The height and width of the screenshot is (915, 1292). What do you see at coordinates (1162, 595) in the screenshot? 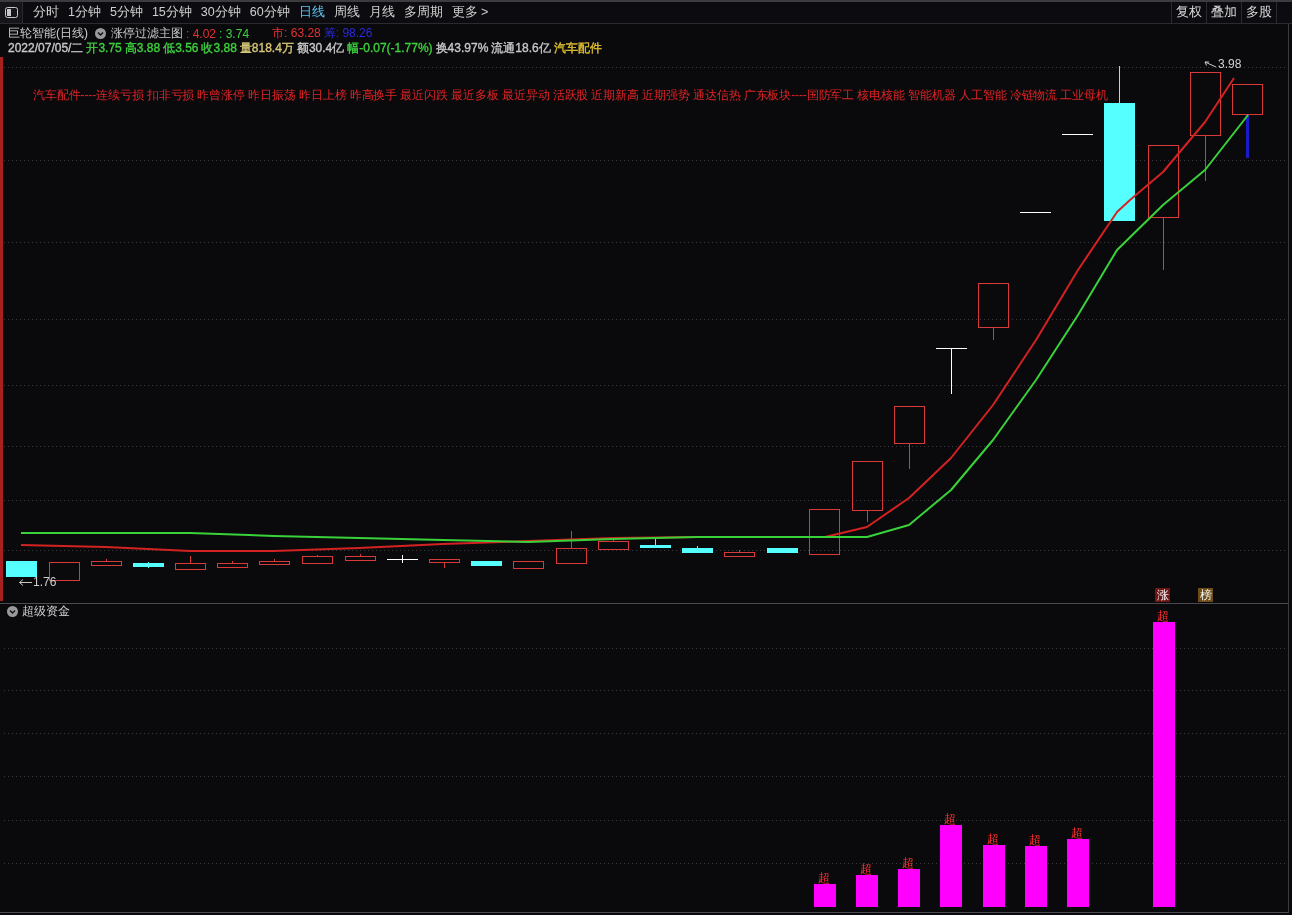
I see `signal-marker: 涨` at bounding box center [1162, 595].